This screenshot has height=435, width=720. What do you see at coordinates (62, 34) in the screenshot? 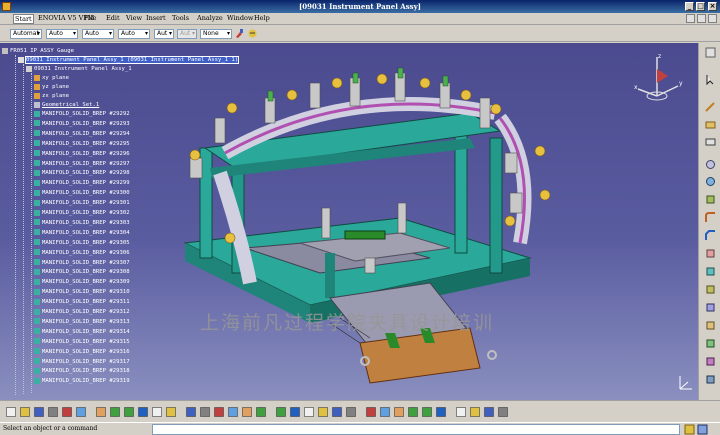
I see `transparency-select: Auto` at bounding box center [62, 34].